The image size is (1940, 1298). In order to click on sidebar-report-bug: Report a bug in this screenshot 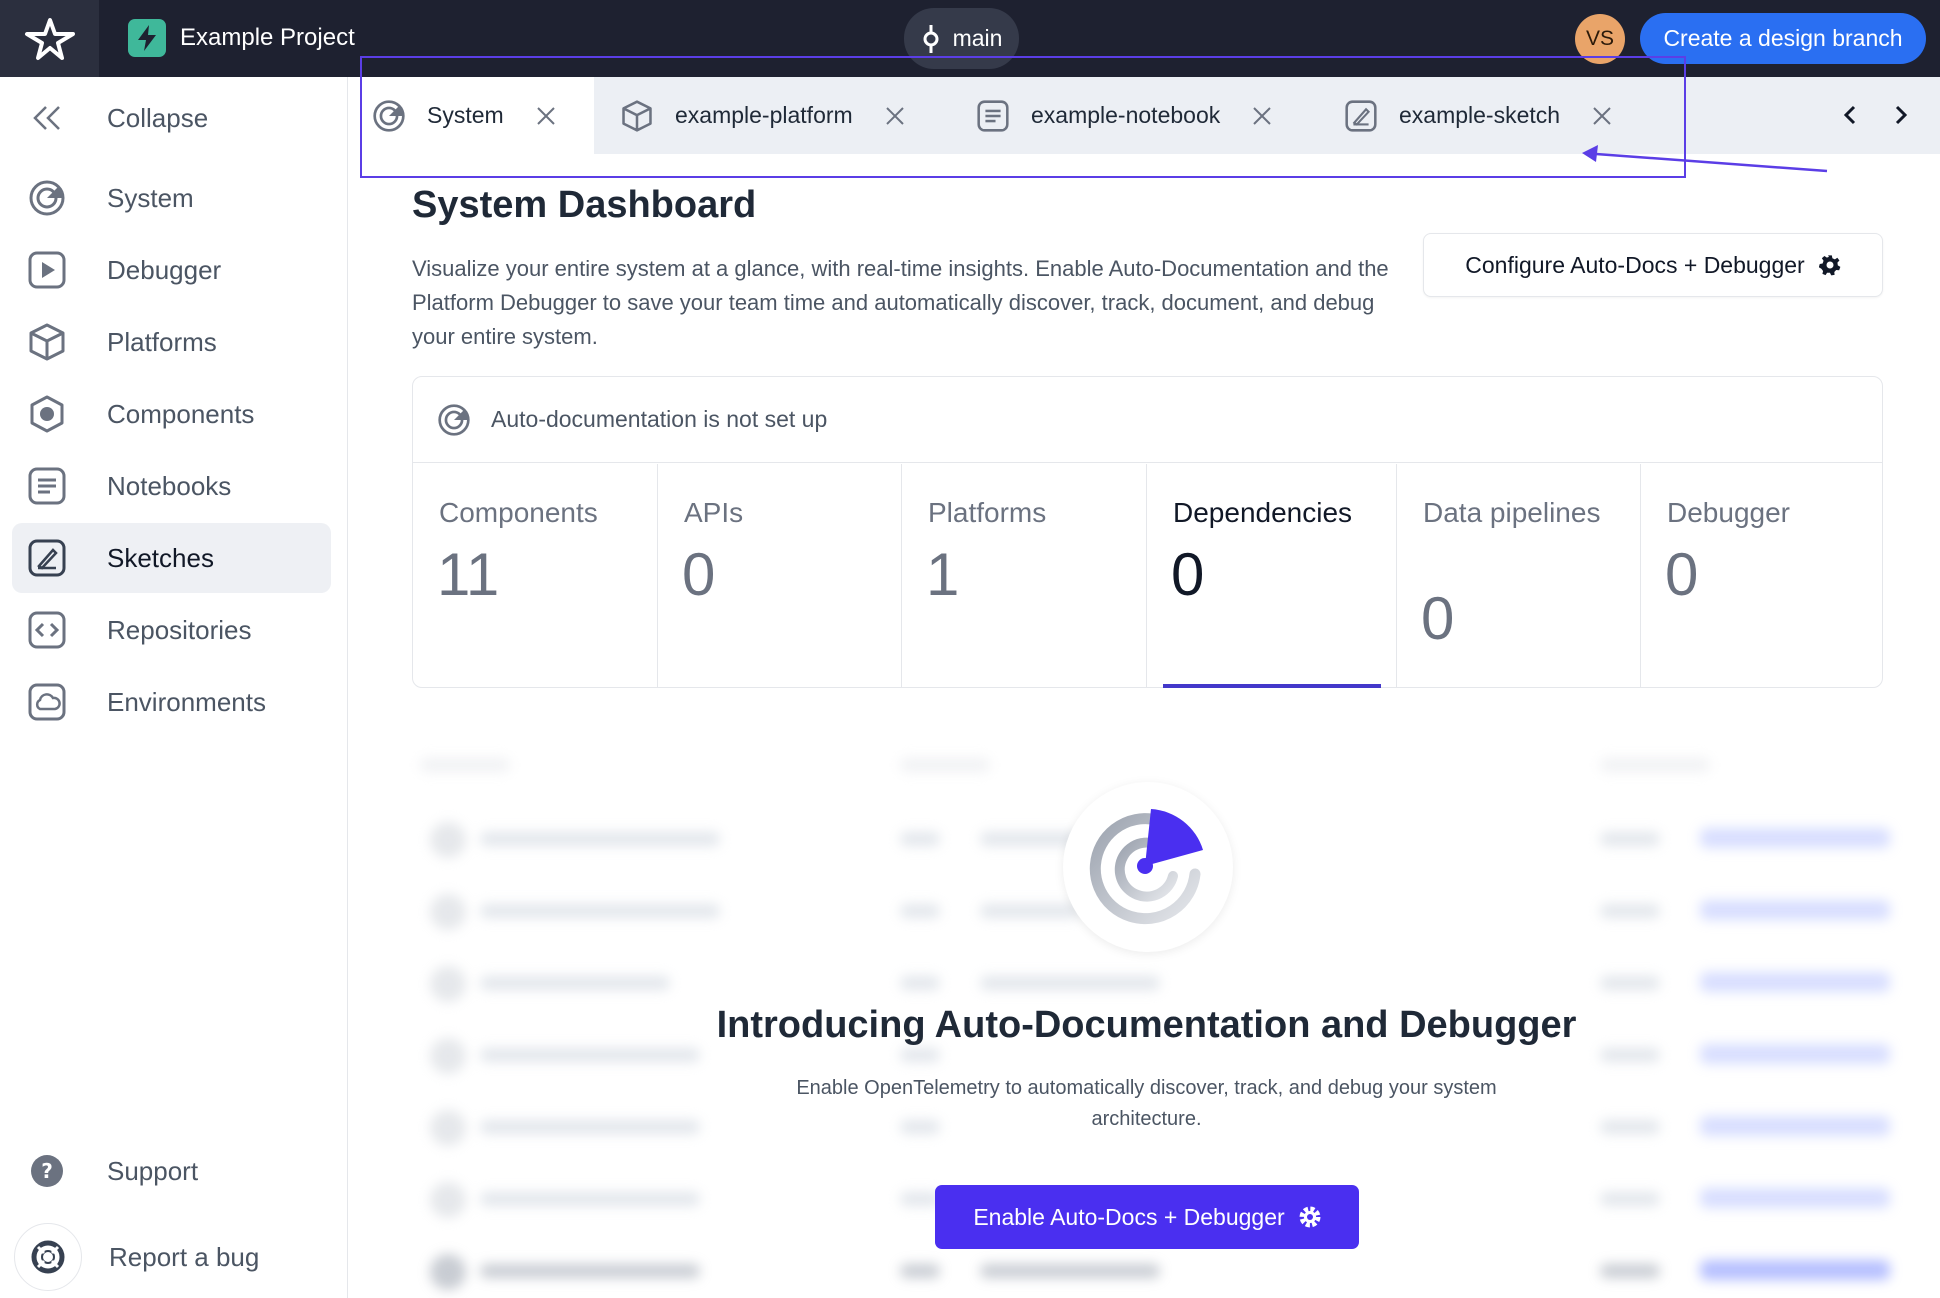, I will do `click(171, 1257)`.